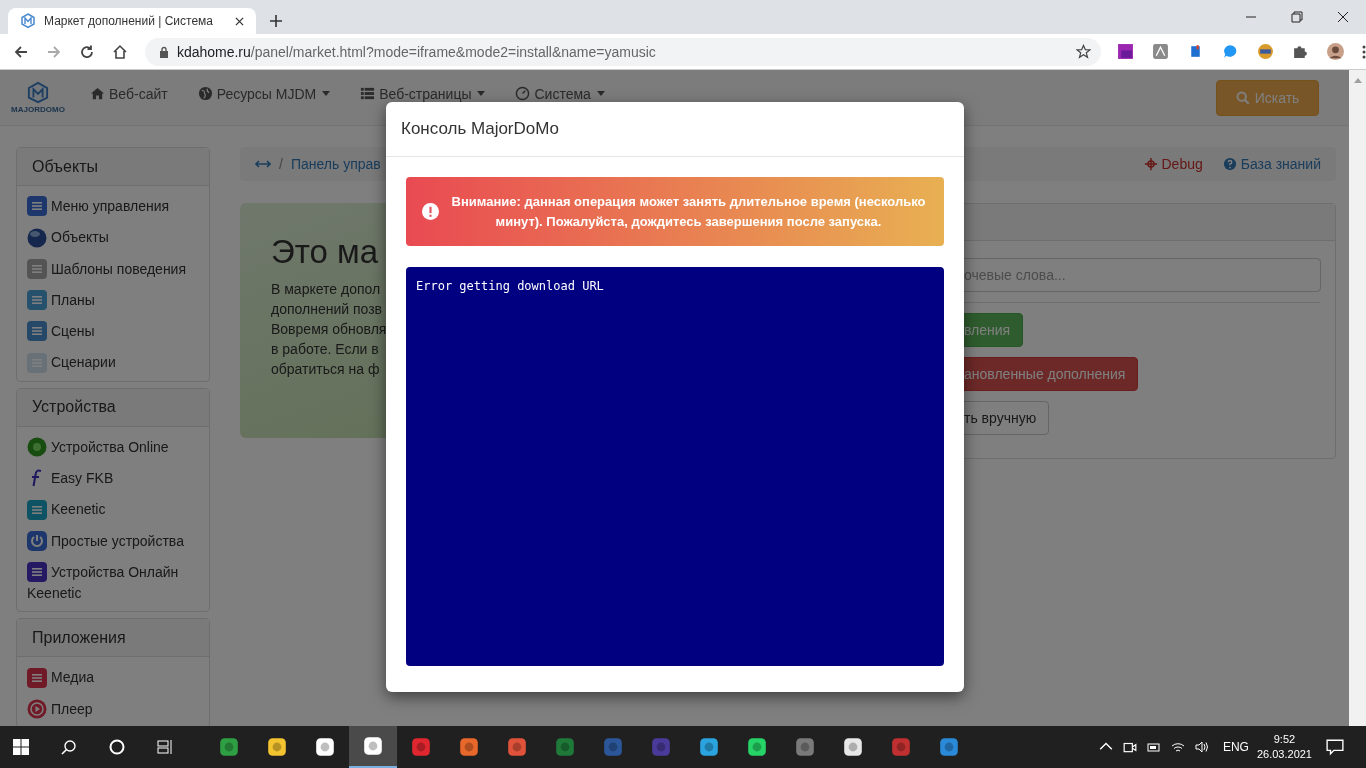  Describe the element at coordinates (118, 479) in the screenshot. I see `sidebar-item: Easy FKB` at that location.